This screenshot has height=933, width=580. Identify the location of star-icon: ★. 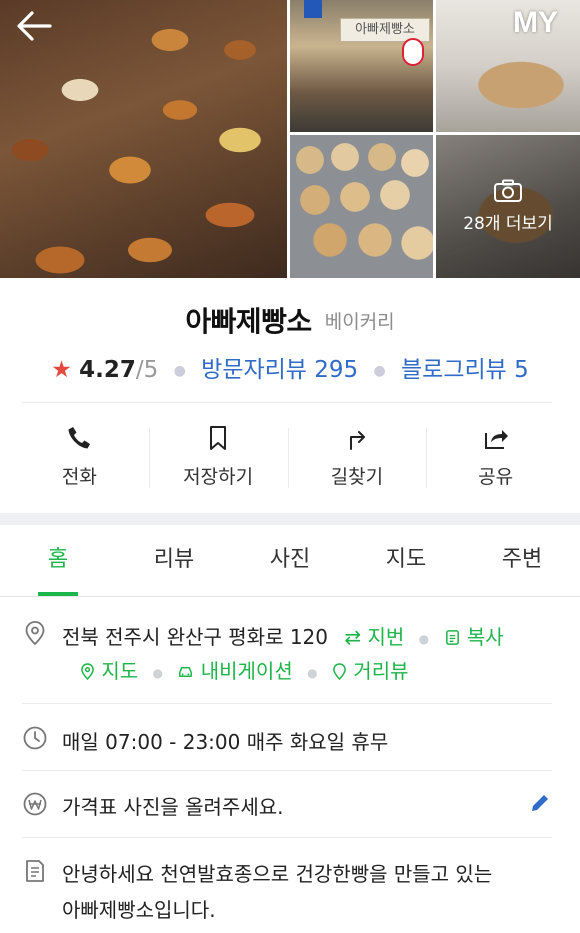
(61, 370).